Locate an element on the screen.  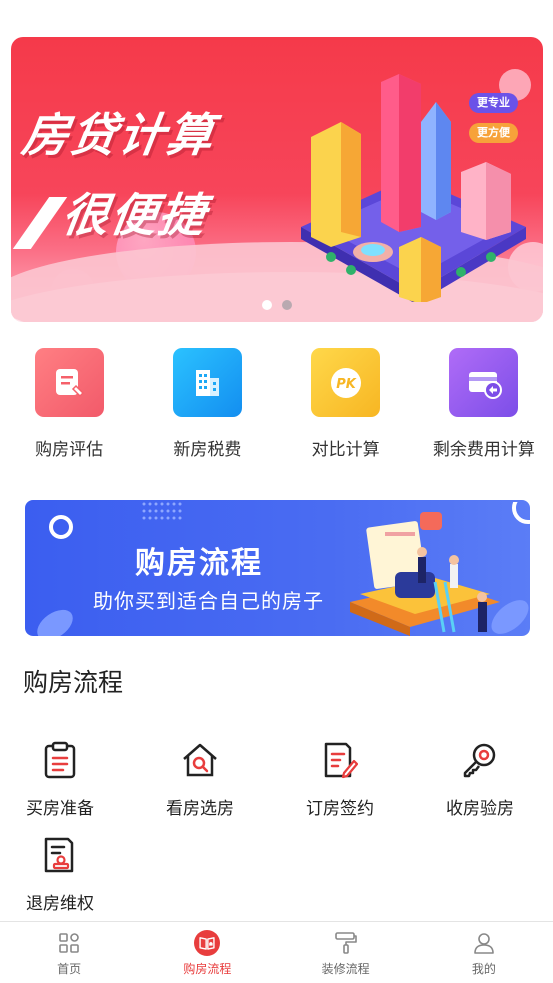
step-label: 退房维权 is located at coordinates (60, 904).